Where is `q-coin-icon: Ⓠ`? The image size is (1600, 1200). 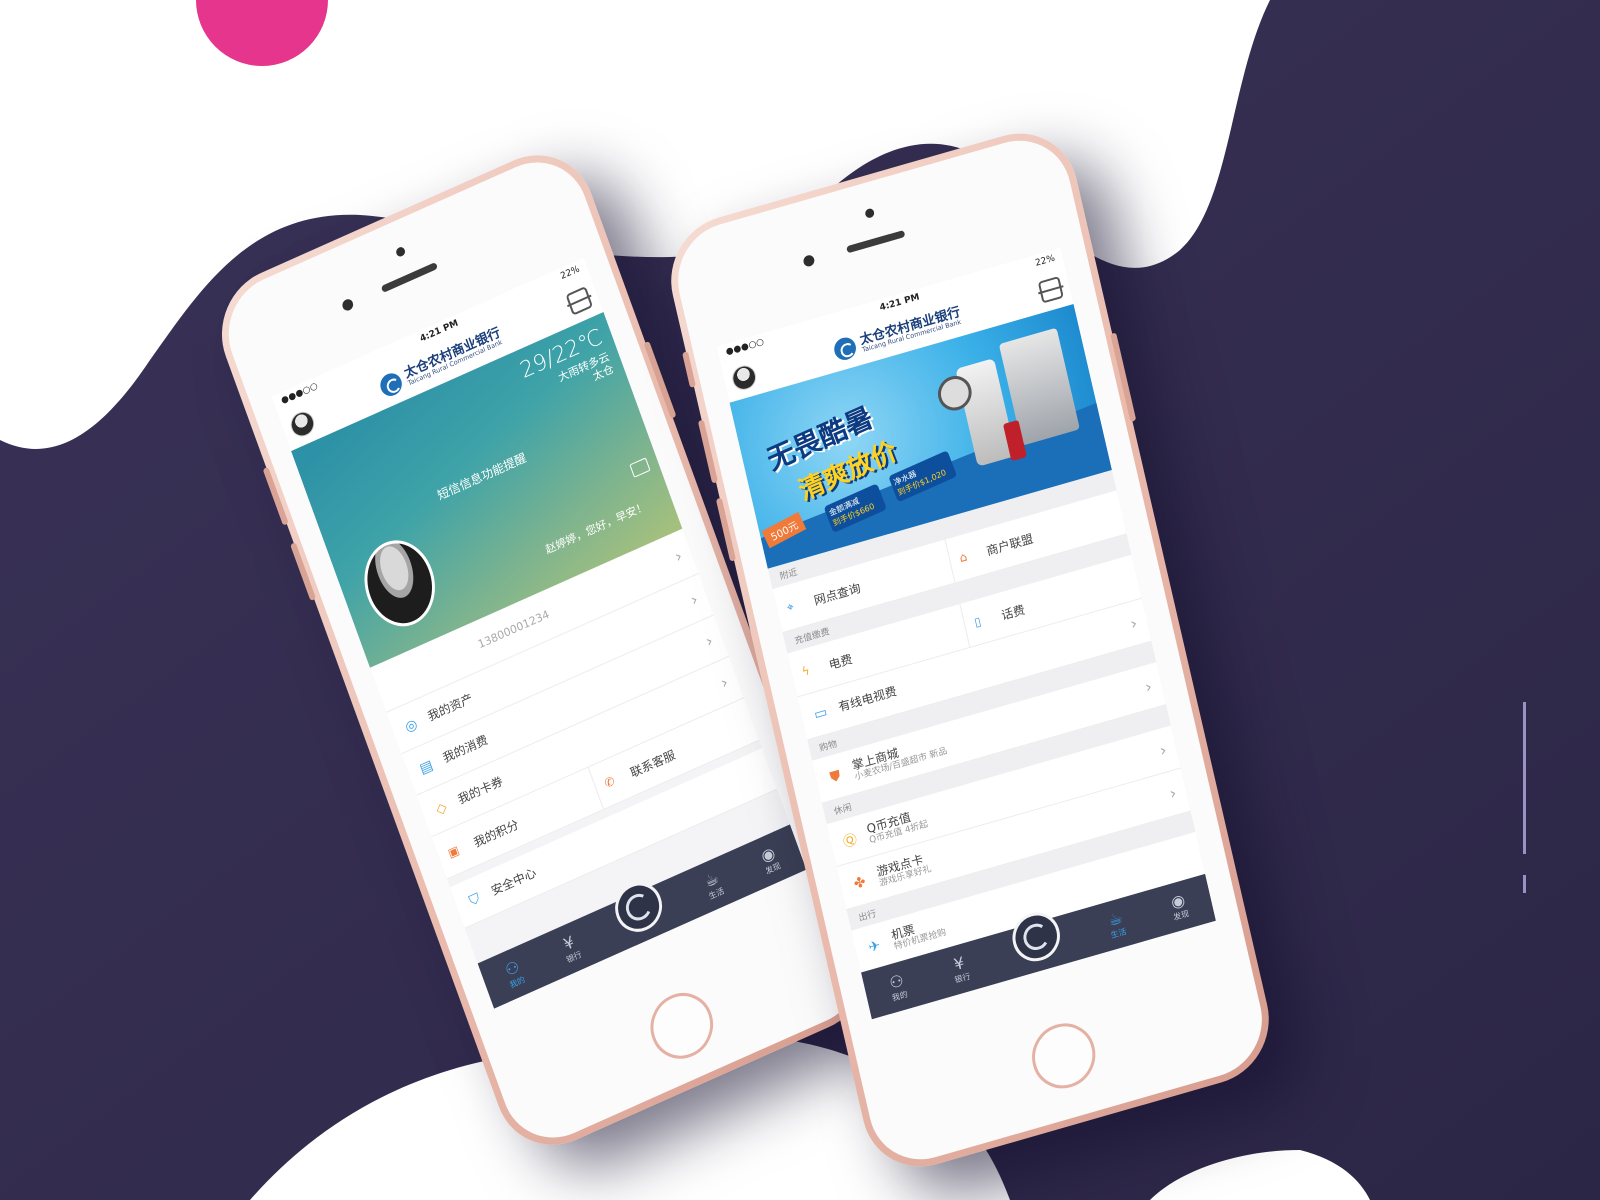 q-coin-icon: Ⓠ is located at coordinates (850, 841).